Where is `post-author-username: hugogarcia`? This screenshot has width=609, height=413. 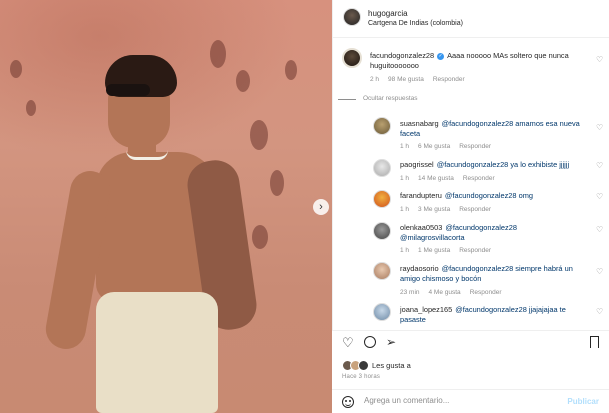
post-author-username: hugogarcia is located at coordinates (388, 13).